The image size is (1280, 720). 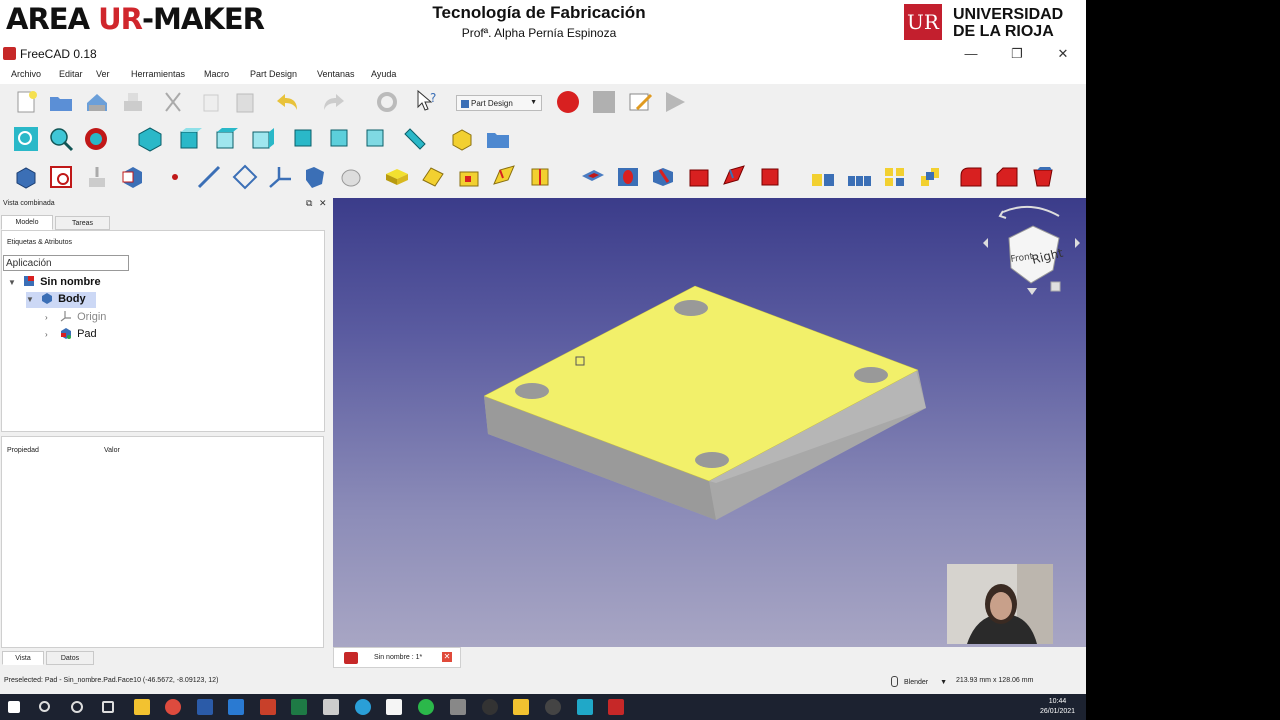 I want to click on create-body-icon, so click(x=26, y=177).